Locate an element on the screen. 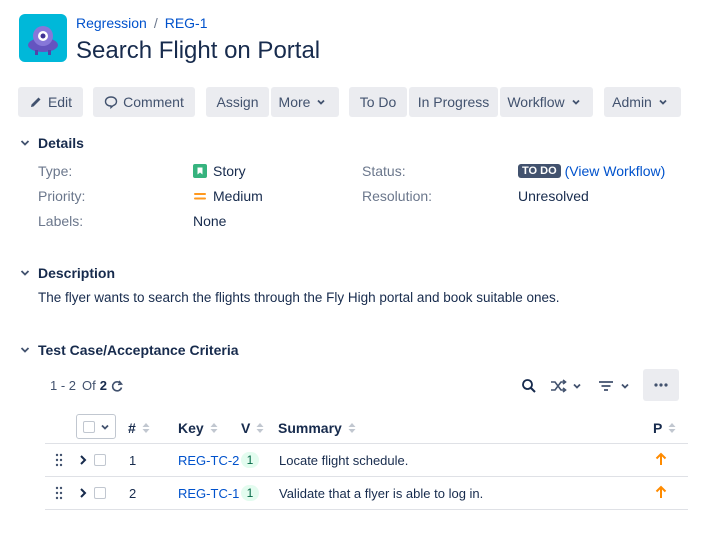 The height and width of the screenshot is (536, 713). pagination-of: Of is located at coordinates (89, 385).